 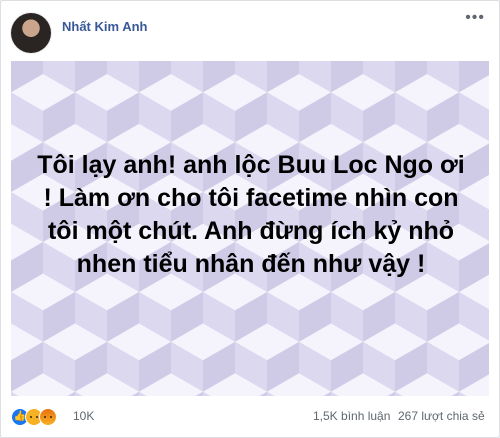 I want to click on reaction-count: 10K, so click(x=83, y=416).